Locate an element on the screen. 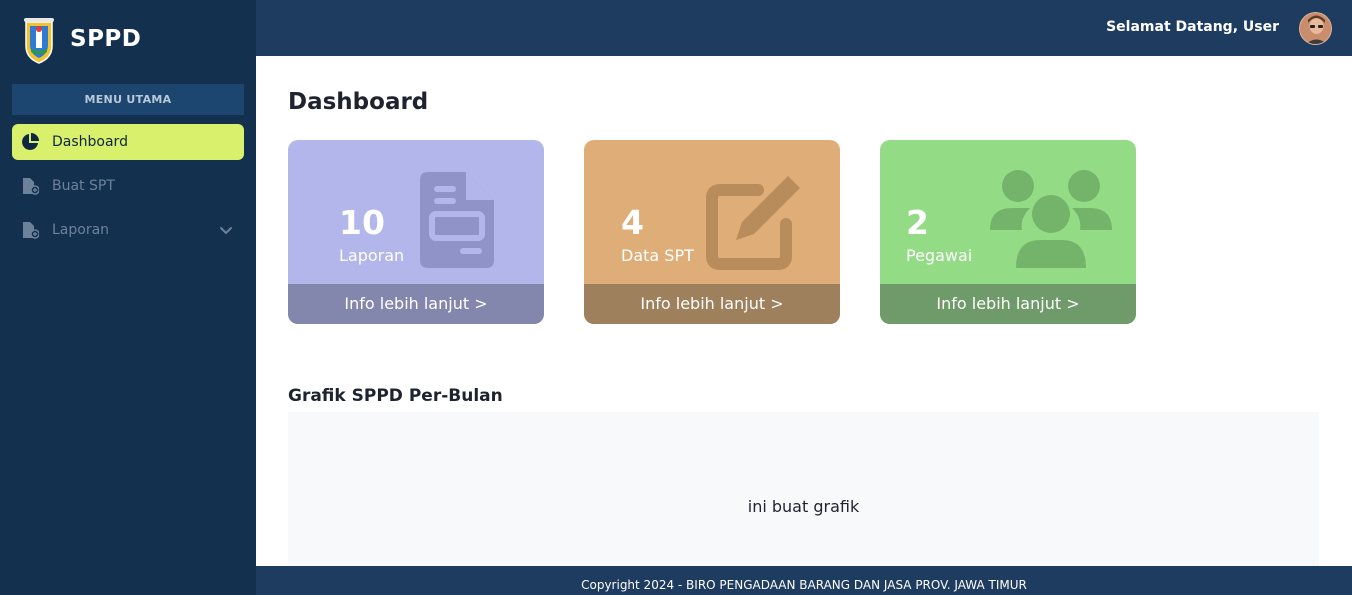 The image size is (1352, 595). user-avatar is located at coordinates (1315, 28).